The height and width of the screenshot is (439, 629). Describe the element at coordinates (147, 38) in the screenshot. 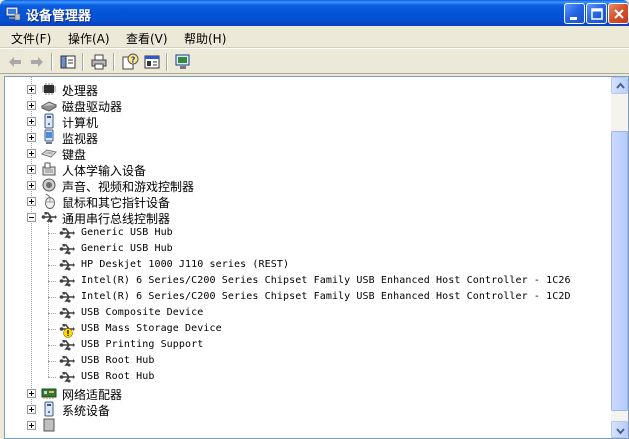

I see `menu-view: 查看(V)` at that location.